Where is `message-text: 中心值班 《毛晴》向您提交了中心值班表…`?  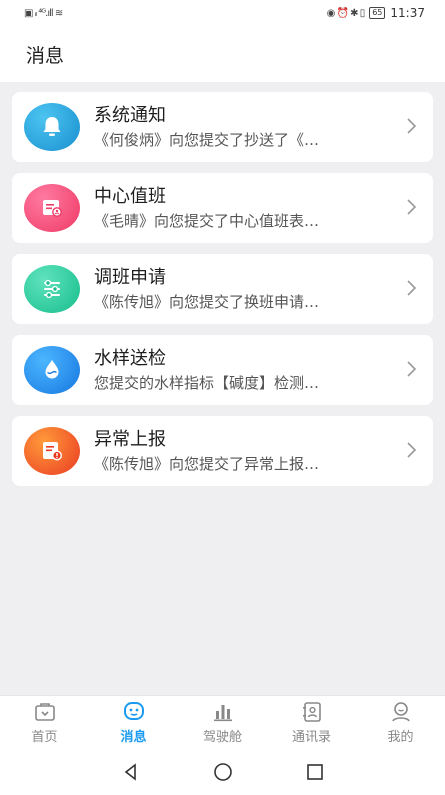
message-text: 中心值班 《毛晴》向您提交了中心值班表… is located at coordinates (241, 208).